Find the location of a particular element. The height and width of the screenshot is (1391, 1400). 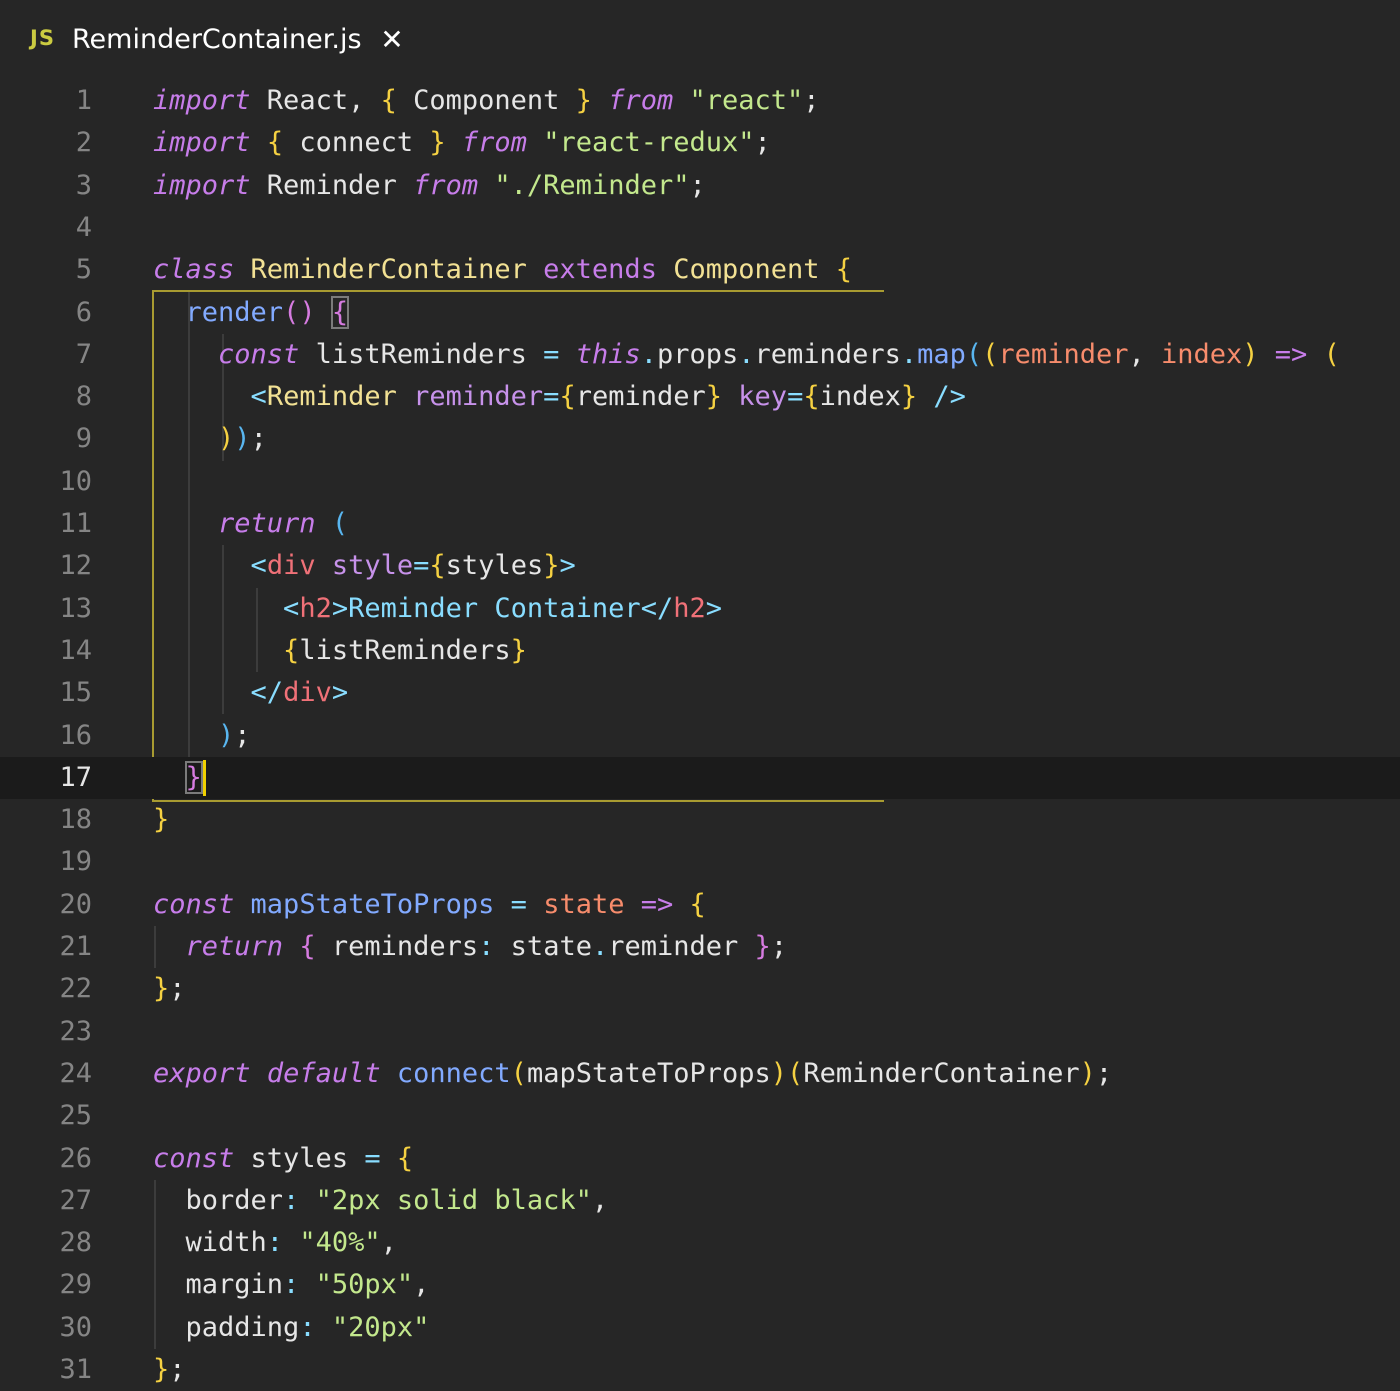

line-number: 6 is located at coordinates (83, 312).